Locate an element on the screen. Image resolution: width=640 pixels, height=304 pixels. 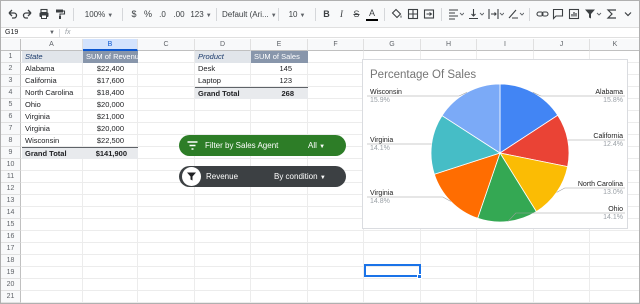
filter-chip-value: All ▼ is located at coordinates (316, 146).